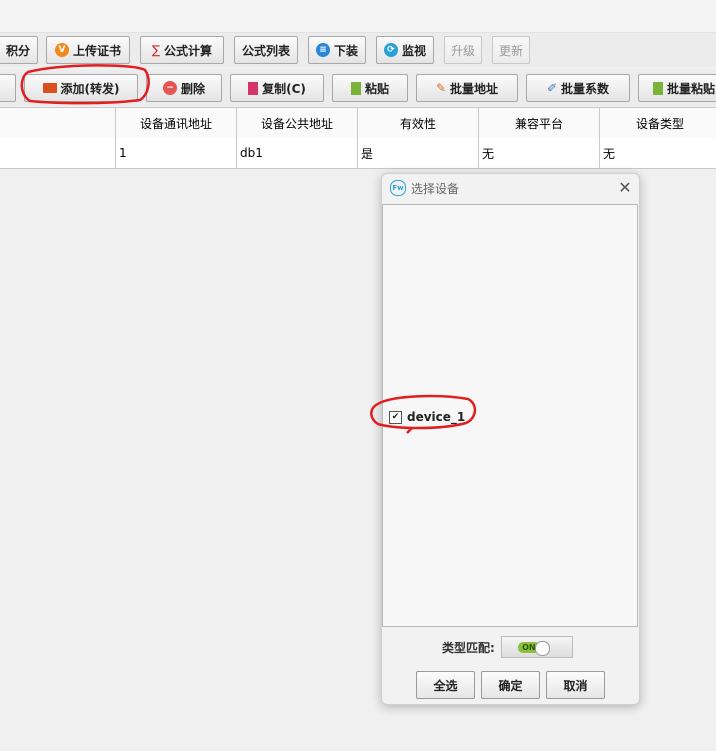 This screenshot has height=751, width=716. I want to click on close-icon: ✕, so click(625, 187).